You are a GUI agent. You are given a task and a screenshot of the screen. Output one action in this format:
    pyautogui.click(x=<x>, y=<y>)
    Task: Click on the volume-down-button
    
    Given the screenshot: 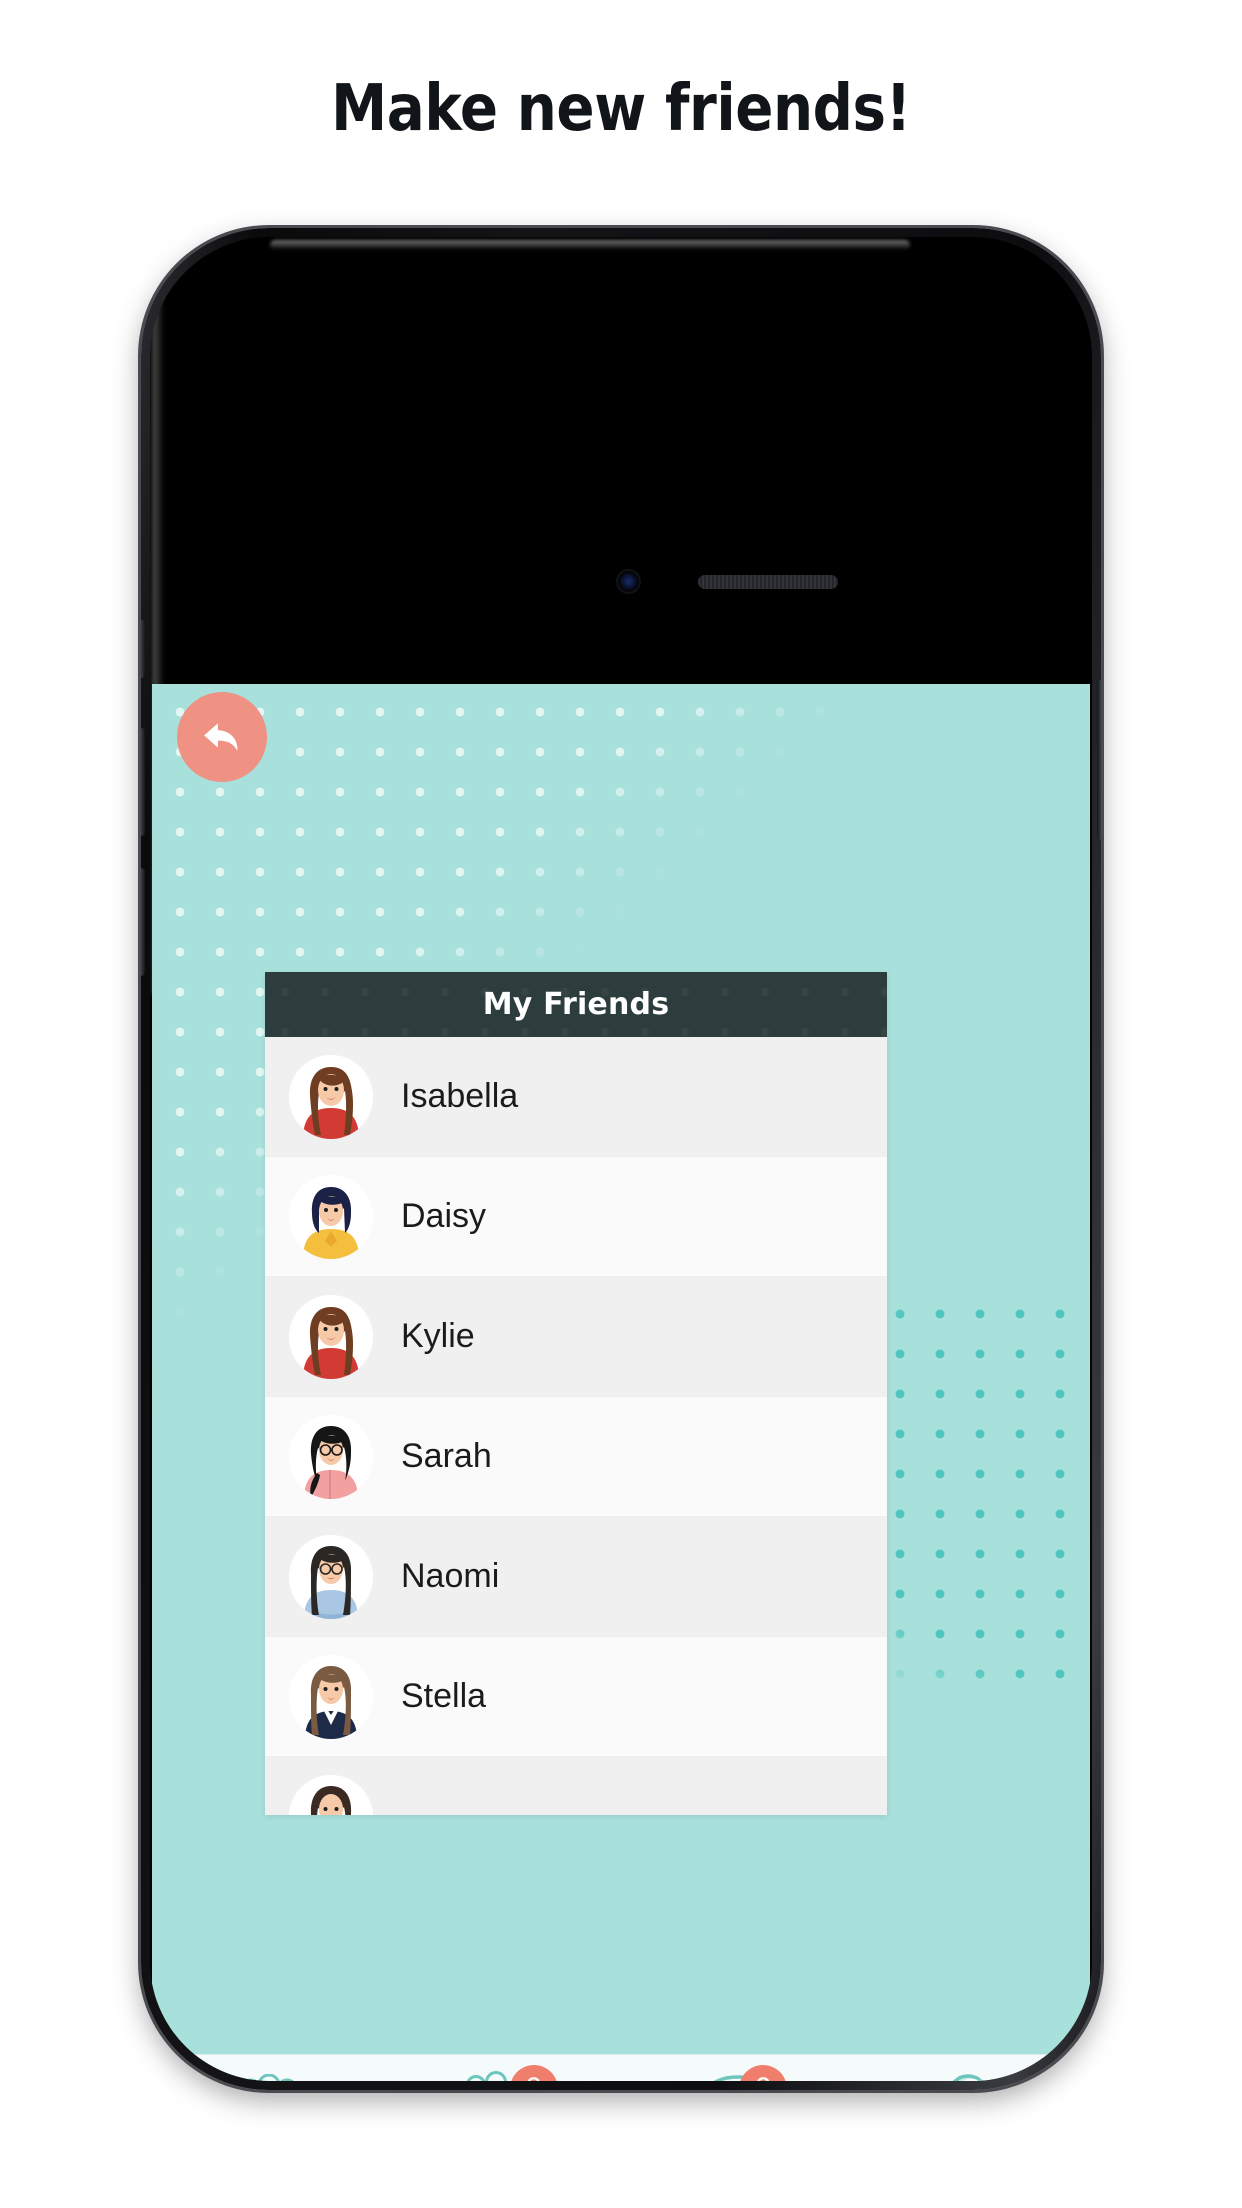 What is the action you would take?
    pyautogui.click(x=143, y=922)
    